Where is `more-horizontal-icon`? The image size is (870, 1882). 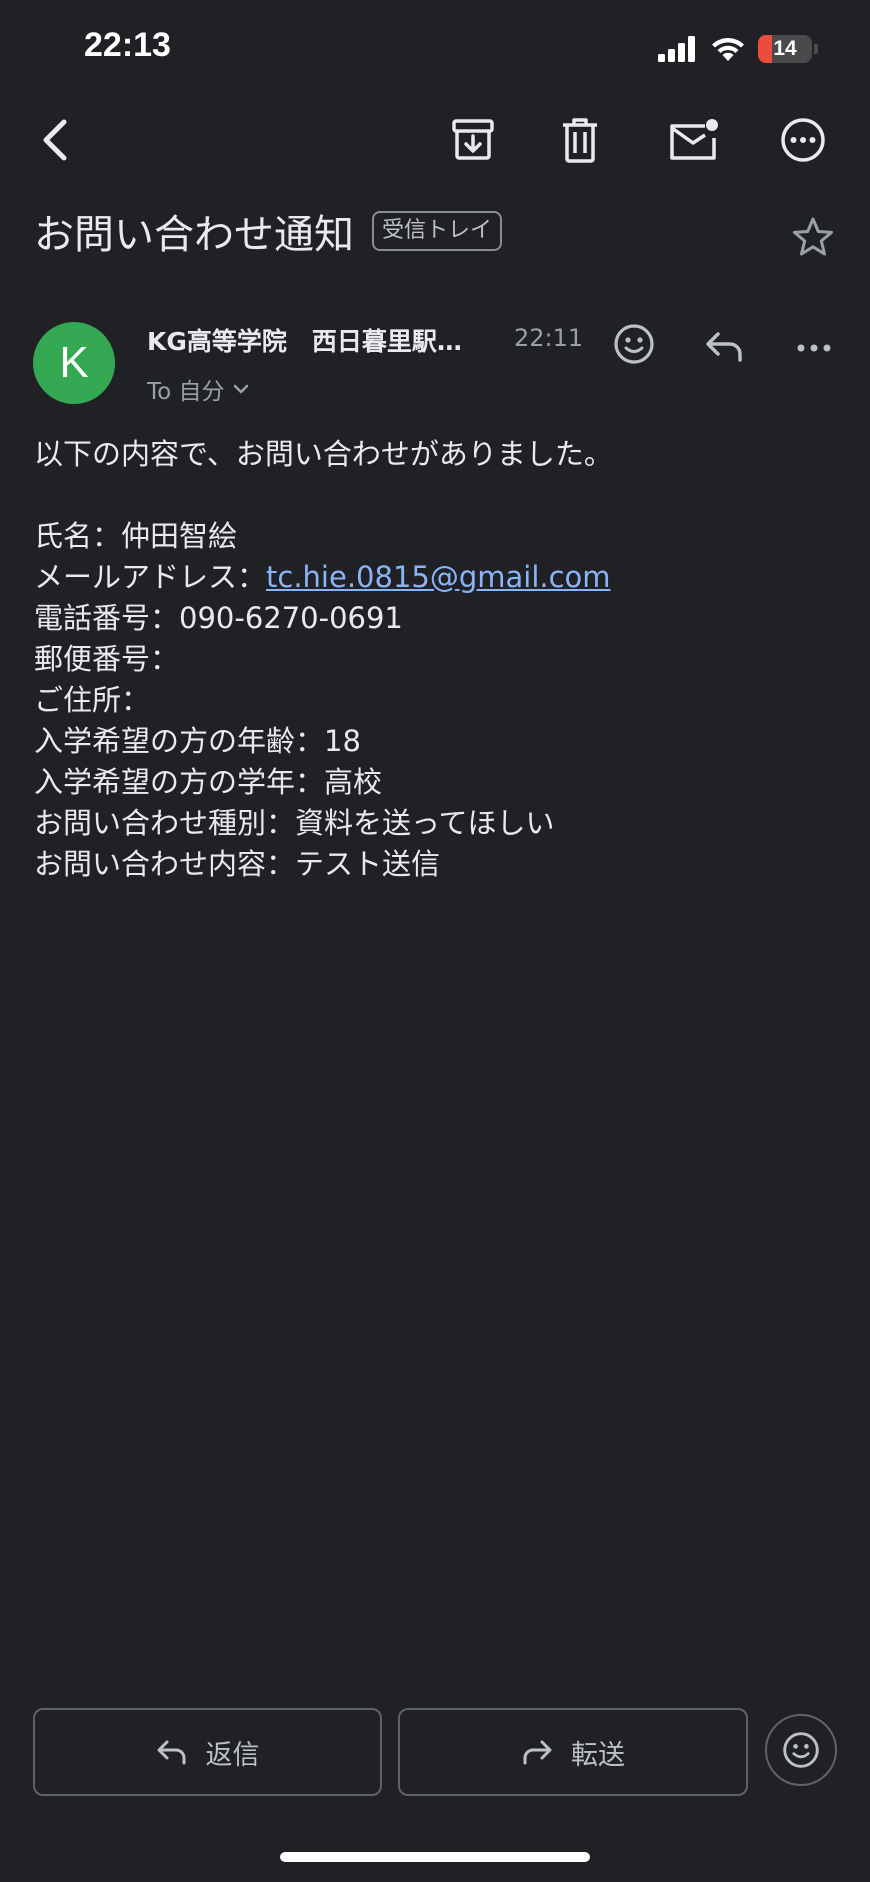
more-horizontal-icon is located at coordinates (814, 348).